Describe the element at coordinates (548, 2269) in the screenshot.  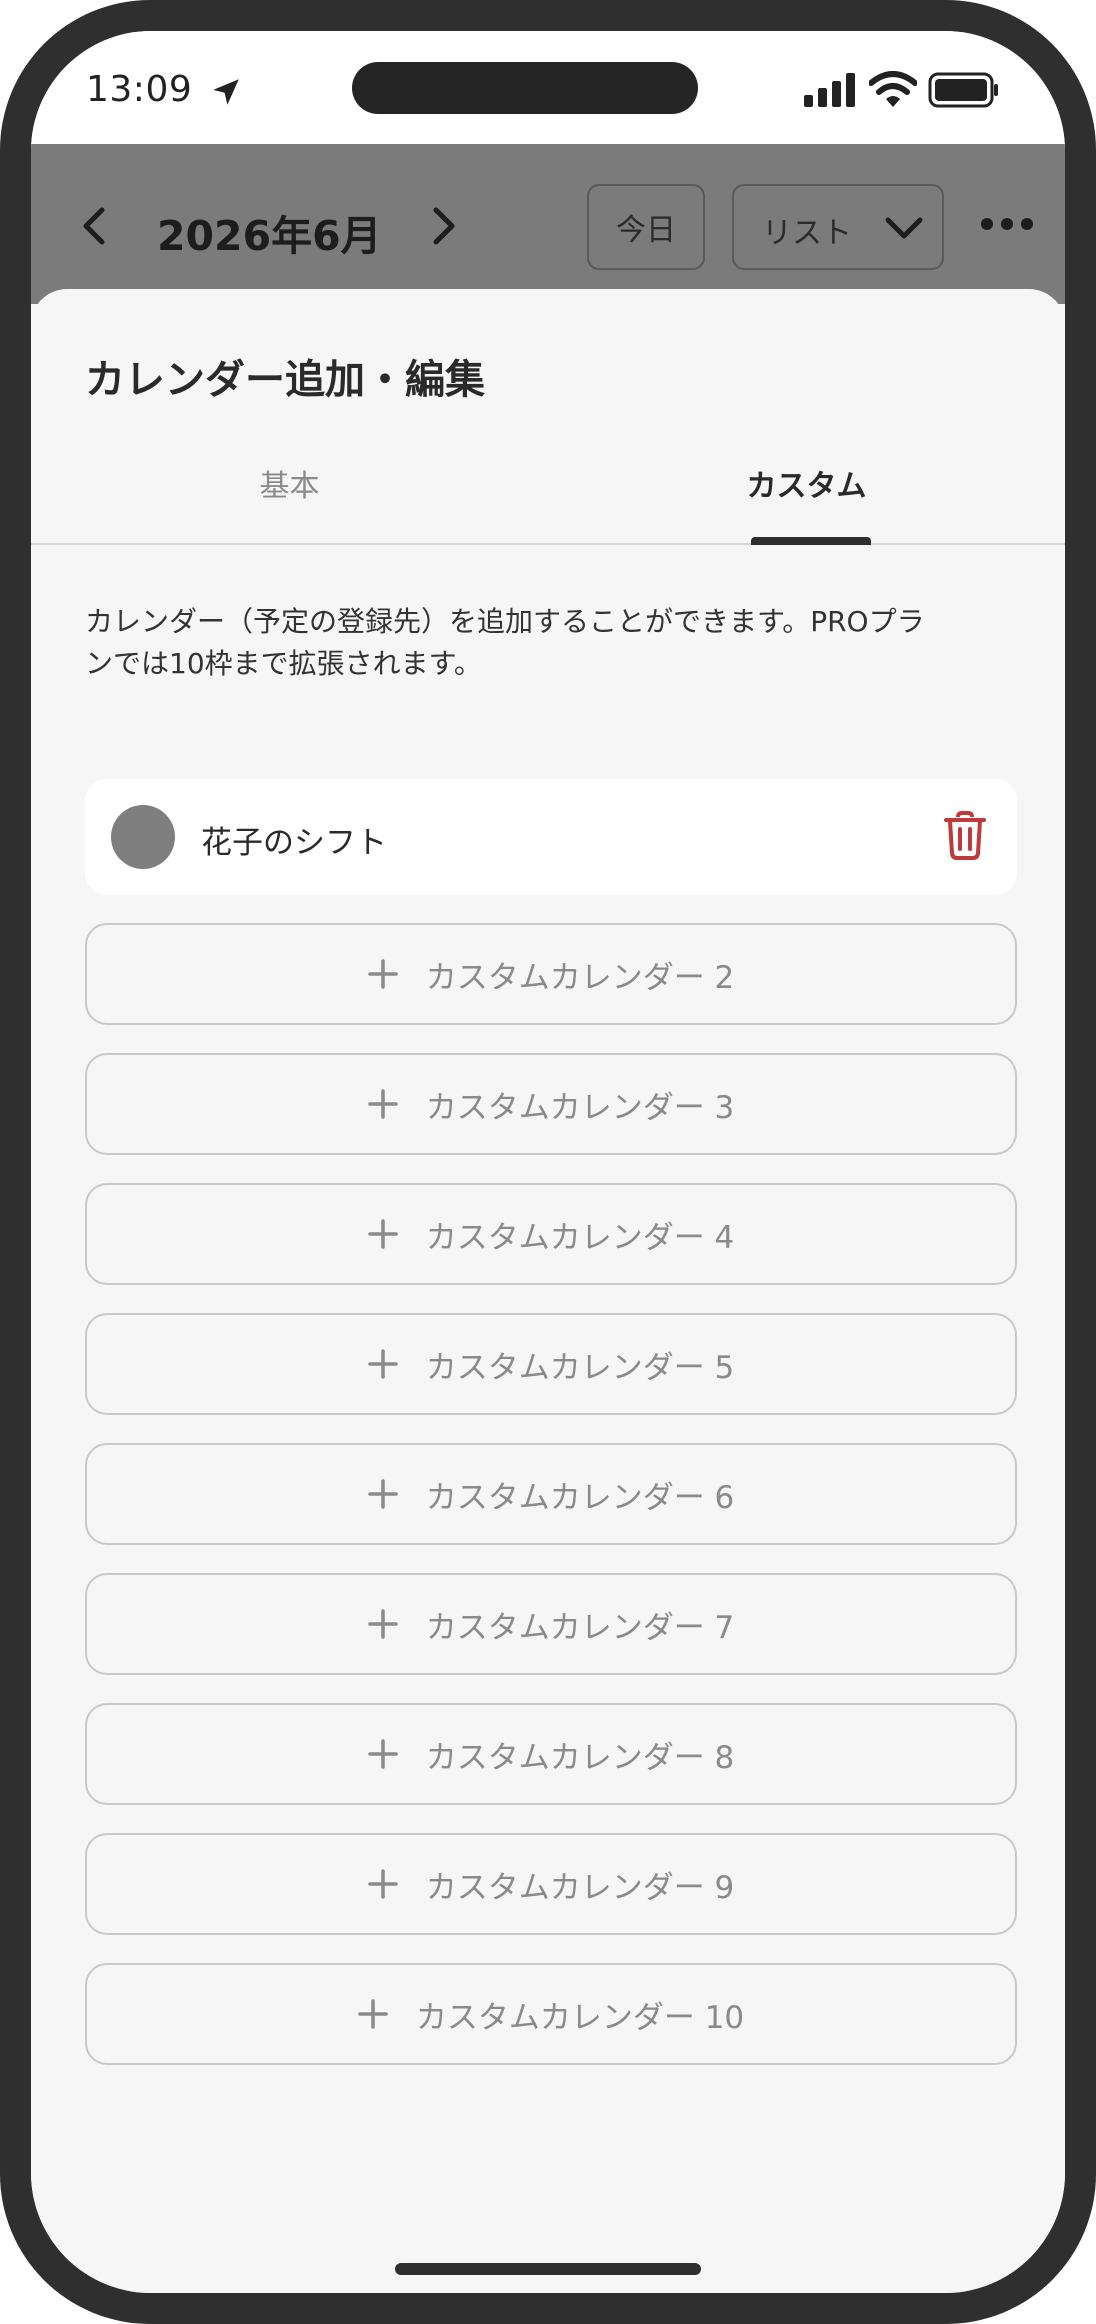
I see `home-indicator` at that location.